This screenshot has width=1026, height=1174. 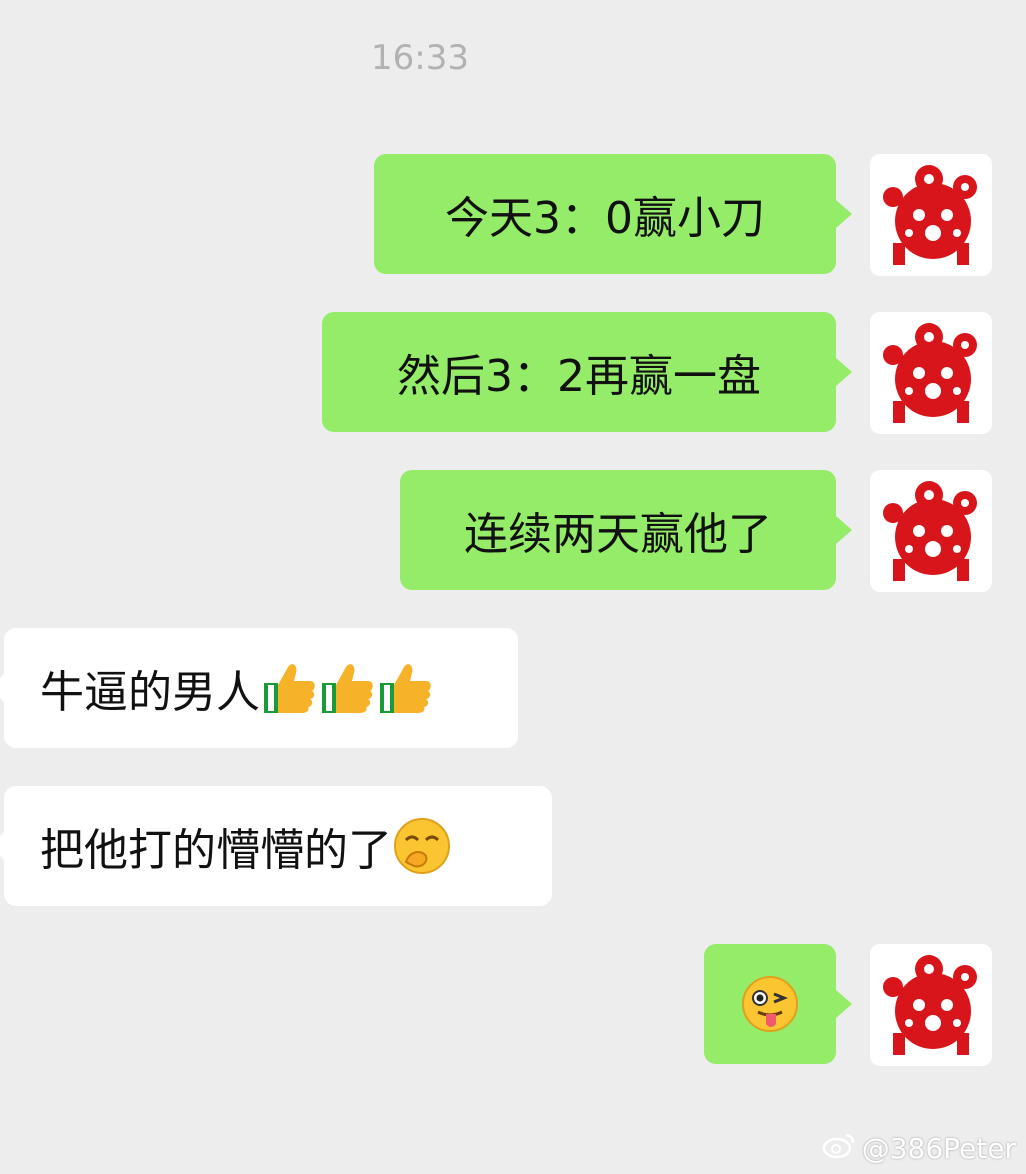 I want to click on message-text: 然后3：2再赢一盘, so click(x=579, y=376).